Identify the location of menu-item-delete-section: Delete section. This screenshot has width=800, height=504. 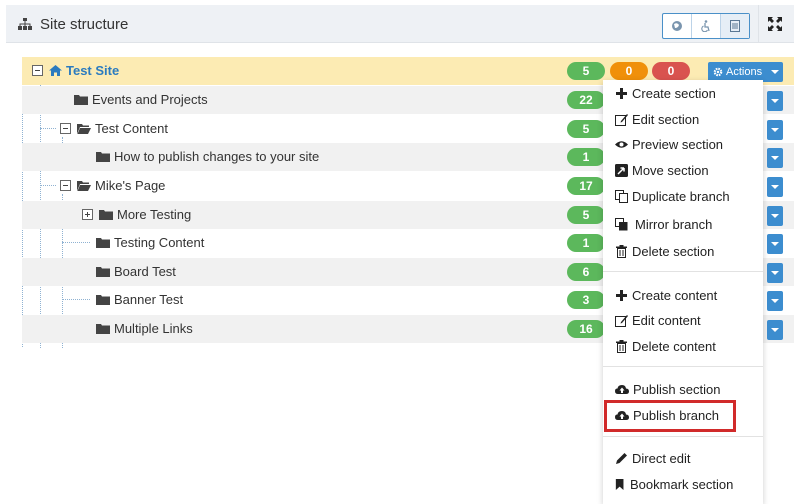
(664, 251).